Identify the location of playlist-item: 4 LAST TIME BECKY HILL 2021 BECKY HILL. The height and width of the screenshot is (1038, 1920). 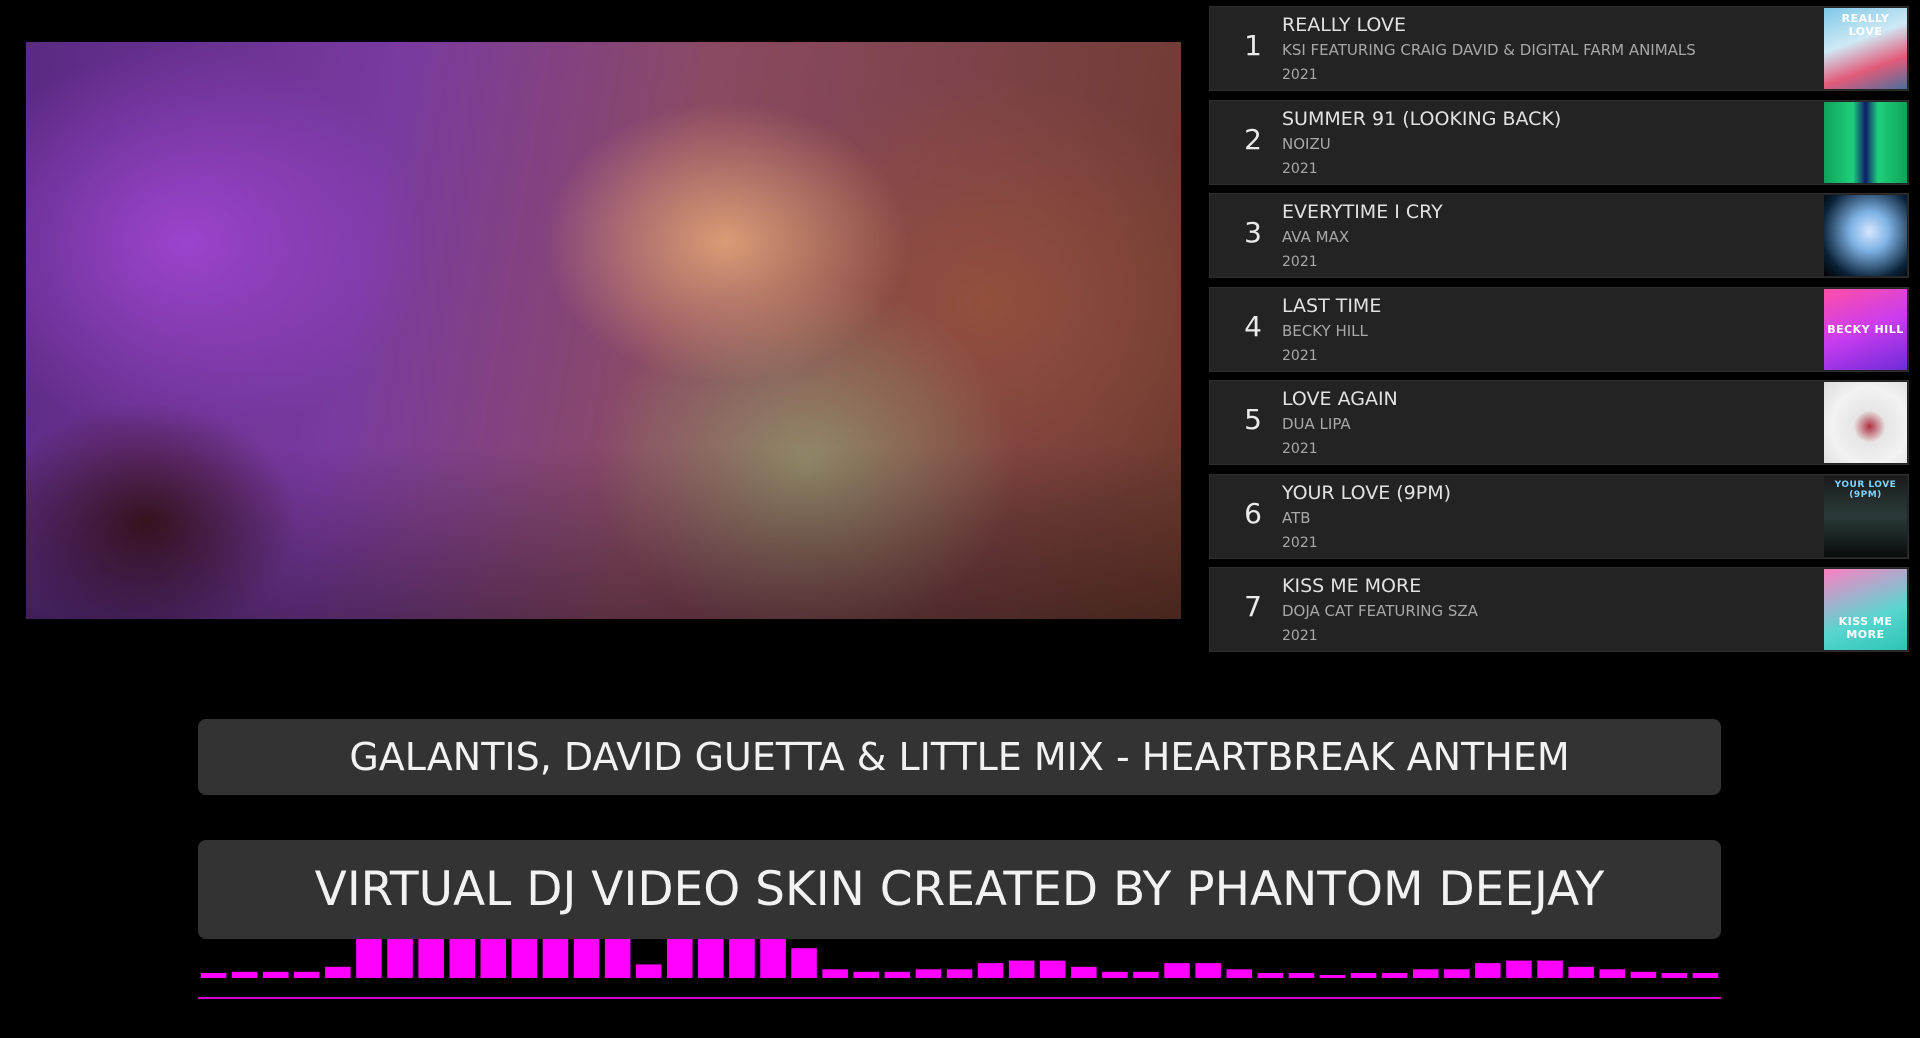
(1559, 329).